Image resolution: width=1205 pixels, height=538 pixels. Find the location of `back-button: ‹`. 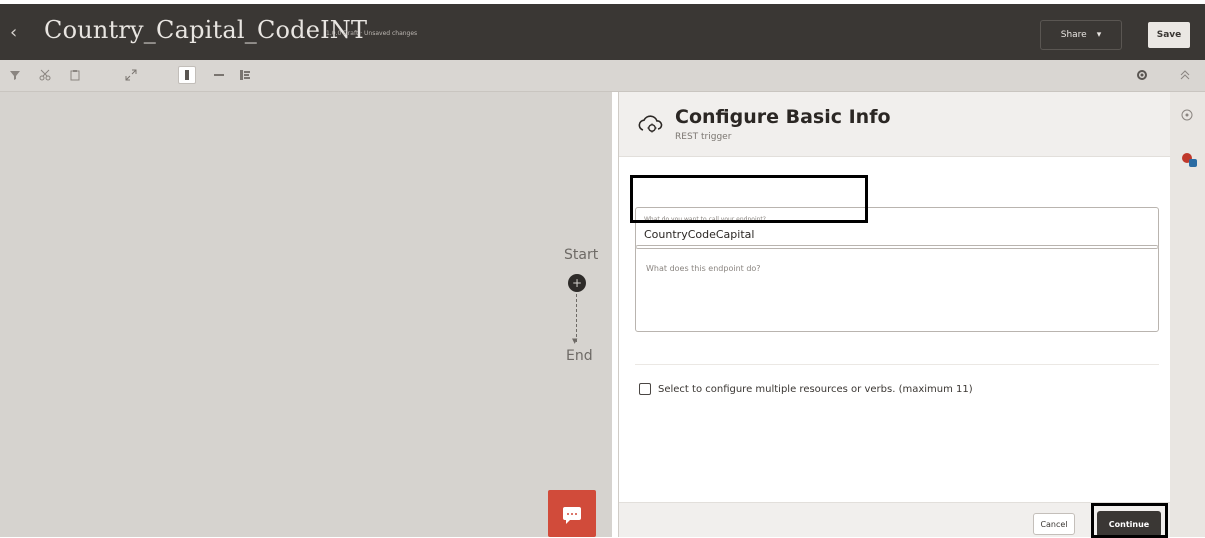

back-button: ‹ is located at coordinates (13, 32).